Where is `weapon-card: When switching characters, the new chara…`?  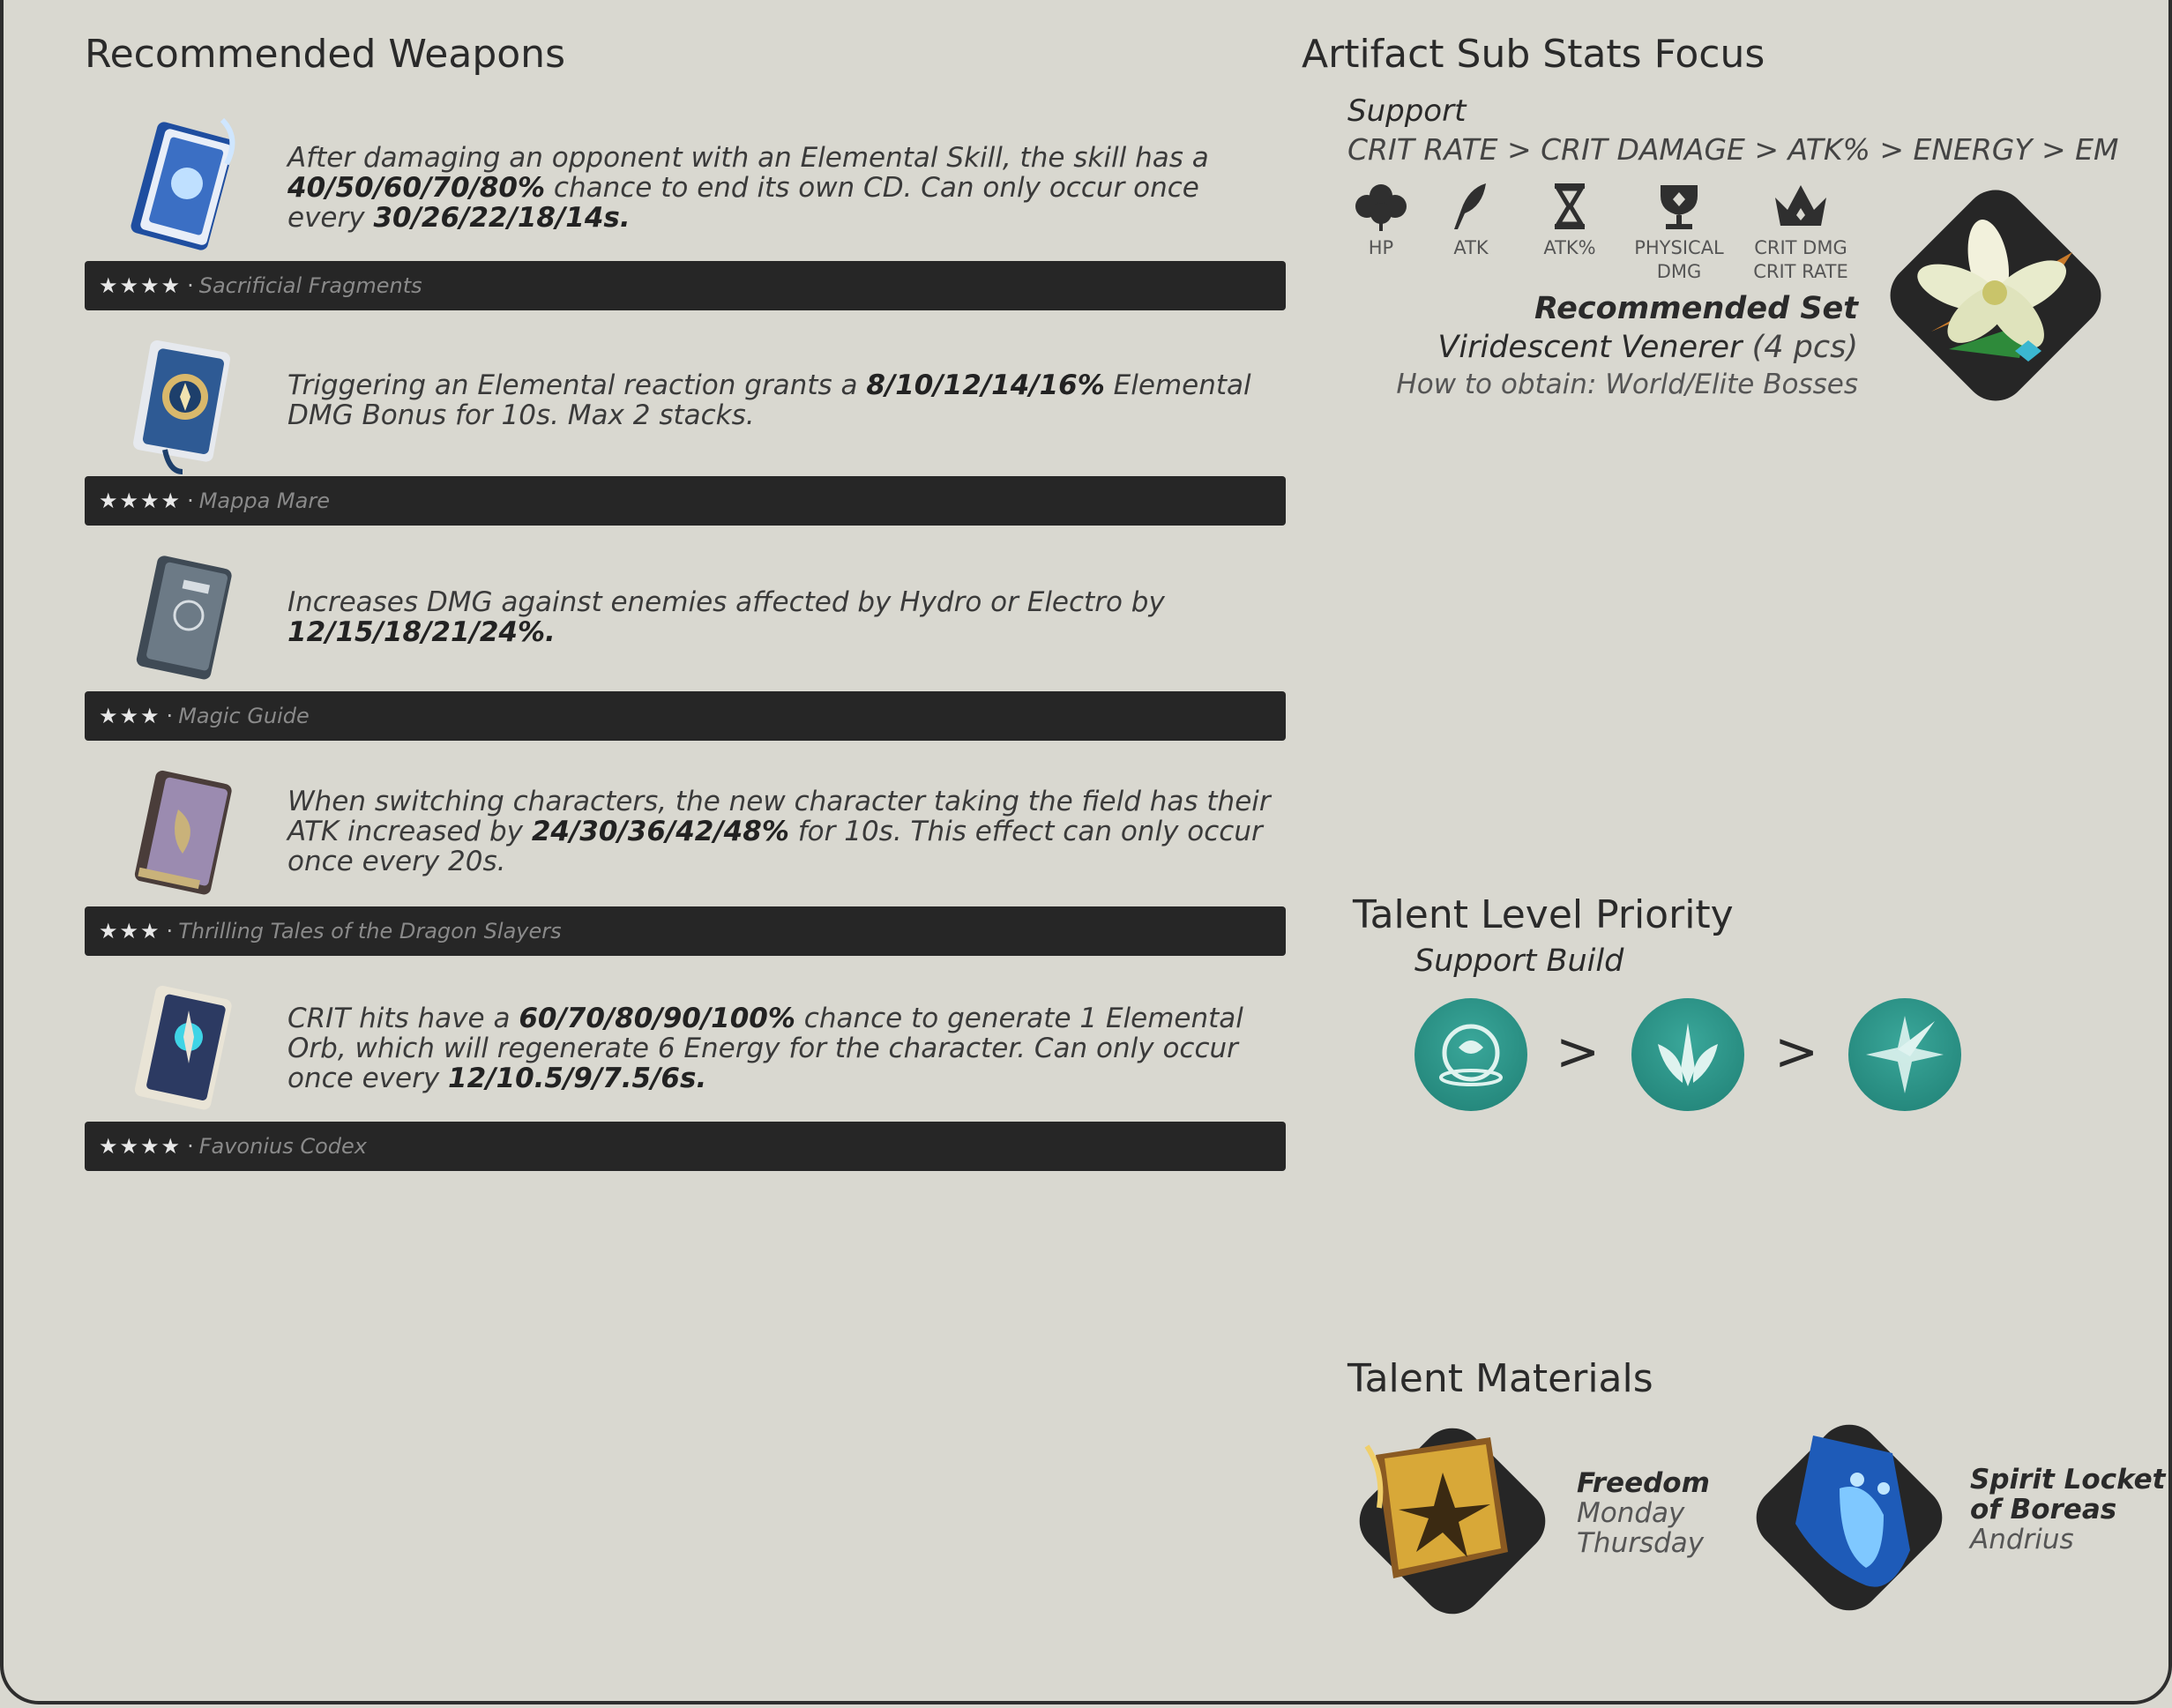 weapon-card: When switching characters, the new chara… is located at coordinates (685, 856).